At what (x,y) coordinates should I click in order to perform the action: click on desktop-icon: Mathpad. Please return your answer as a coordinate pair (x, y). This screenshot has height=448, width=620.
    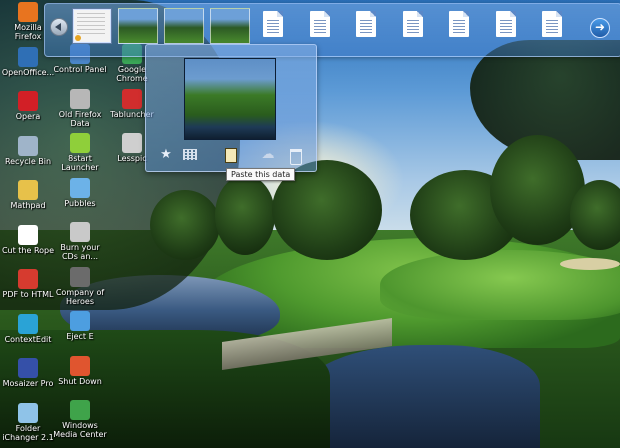
    Looking at the image, I should click on (28, 195).